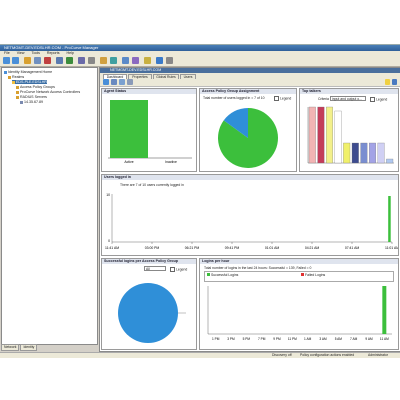 The height and width of the screenshot is (400, 400). What do you see at coordinates (140, 76) in the screenshot?
I see `tab-properties: Properties` at bounding box center [140, 76].